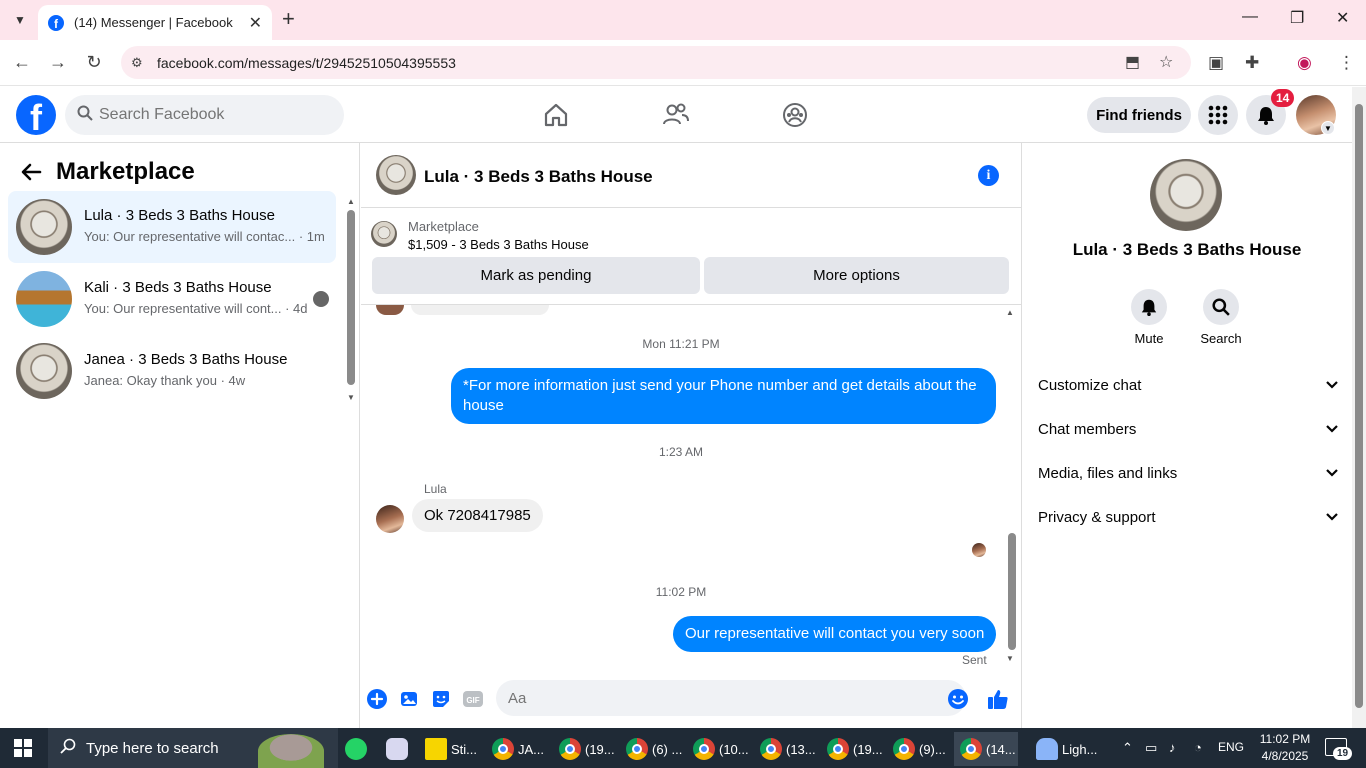 The image size is (1366, 768). Describe the element at coordinates (1359, 406) in the screenshot. I see `page-scrollbar-thumb` at that location.